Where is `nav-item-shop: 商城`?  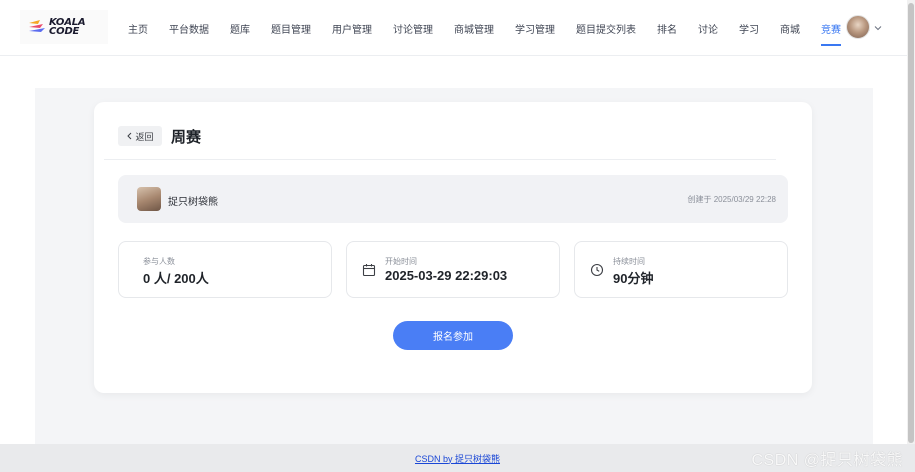
nav-item-shop: 商城 is located at coordinates (790, 28).